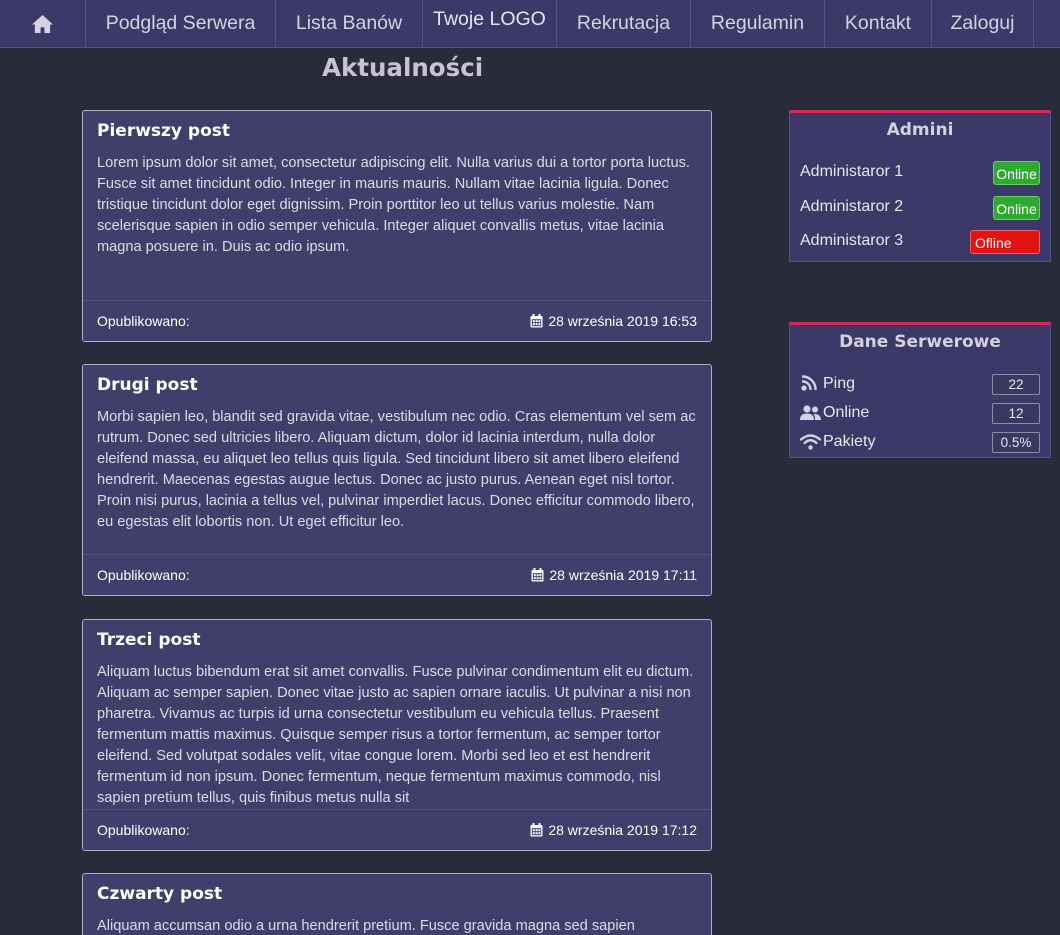 The image size is (1060, 935). What do you see at coordinates (622, 830) in the screenshot?
I see `post-date-text: 28 września 2019 17:12` at bounding box center [622, 830].